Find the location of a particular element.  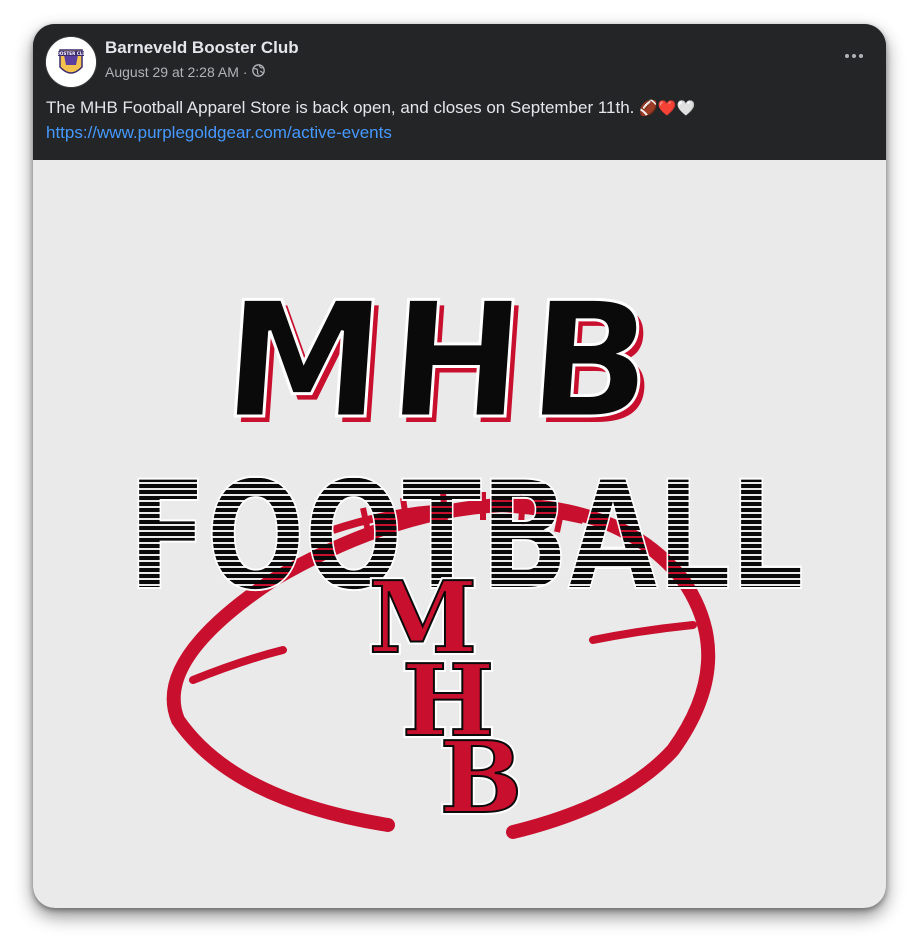

globe-icon is located at coordinates (258, 72).